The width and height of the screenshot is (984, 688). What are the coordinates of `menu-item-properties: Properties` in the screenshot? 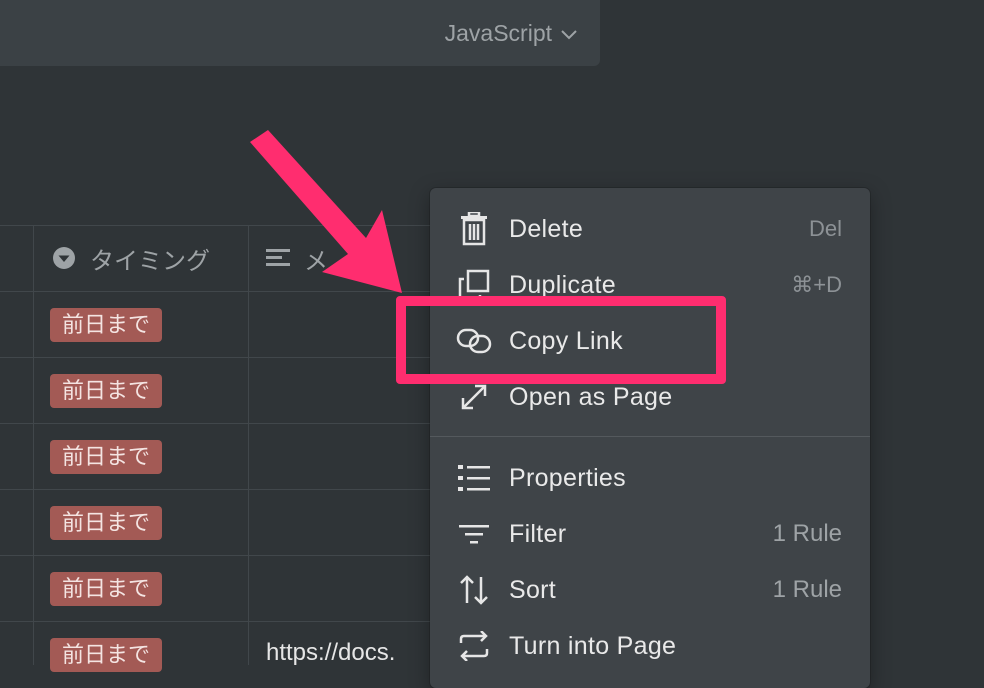 It's located at (650, 478).